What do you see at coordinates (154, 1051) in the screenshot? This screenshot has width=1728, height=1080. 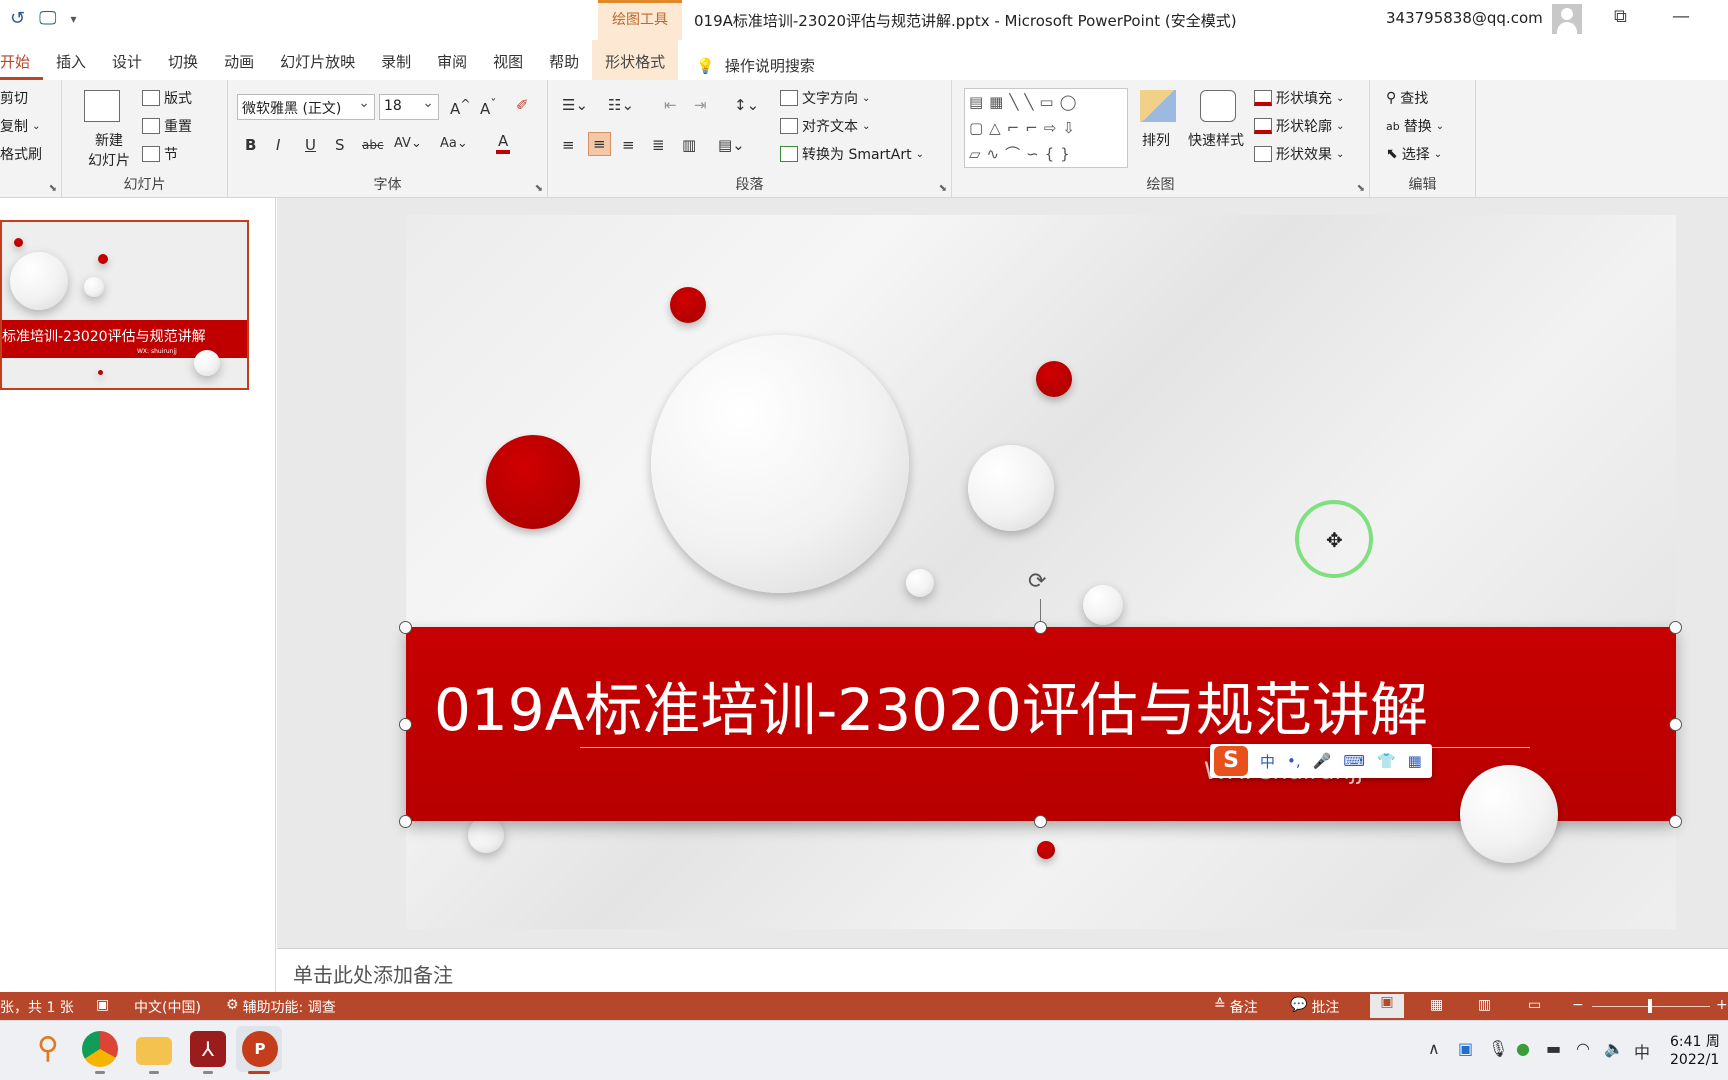 I see `file-explorer-icon` at bounding box center [154, 1051].